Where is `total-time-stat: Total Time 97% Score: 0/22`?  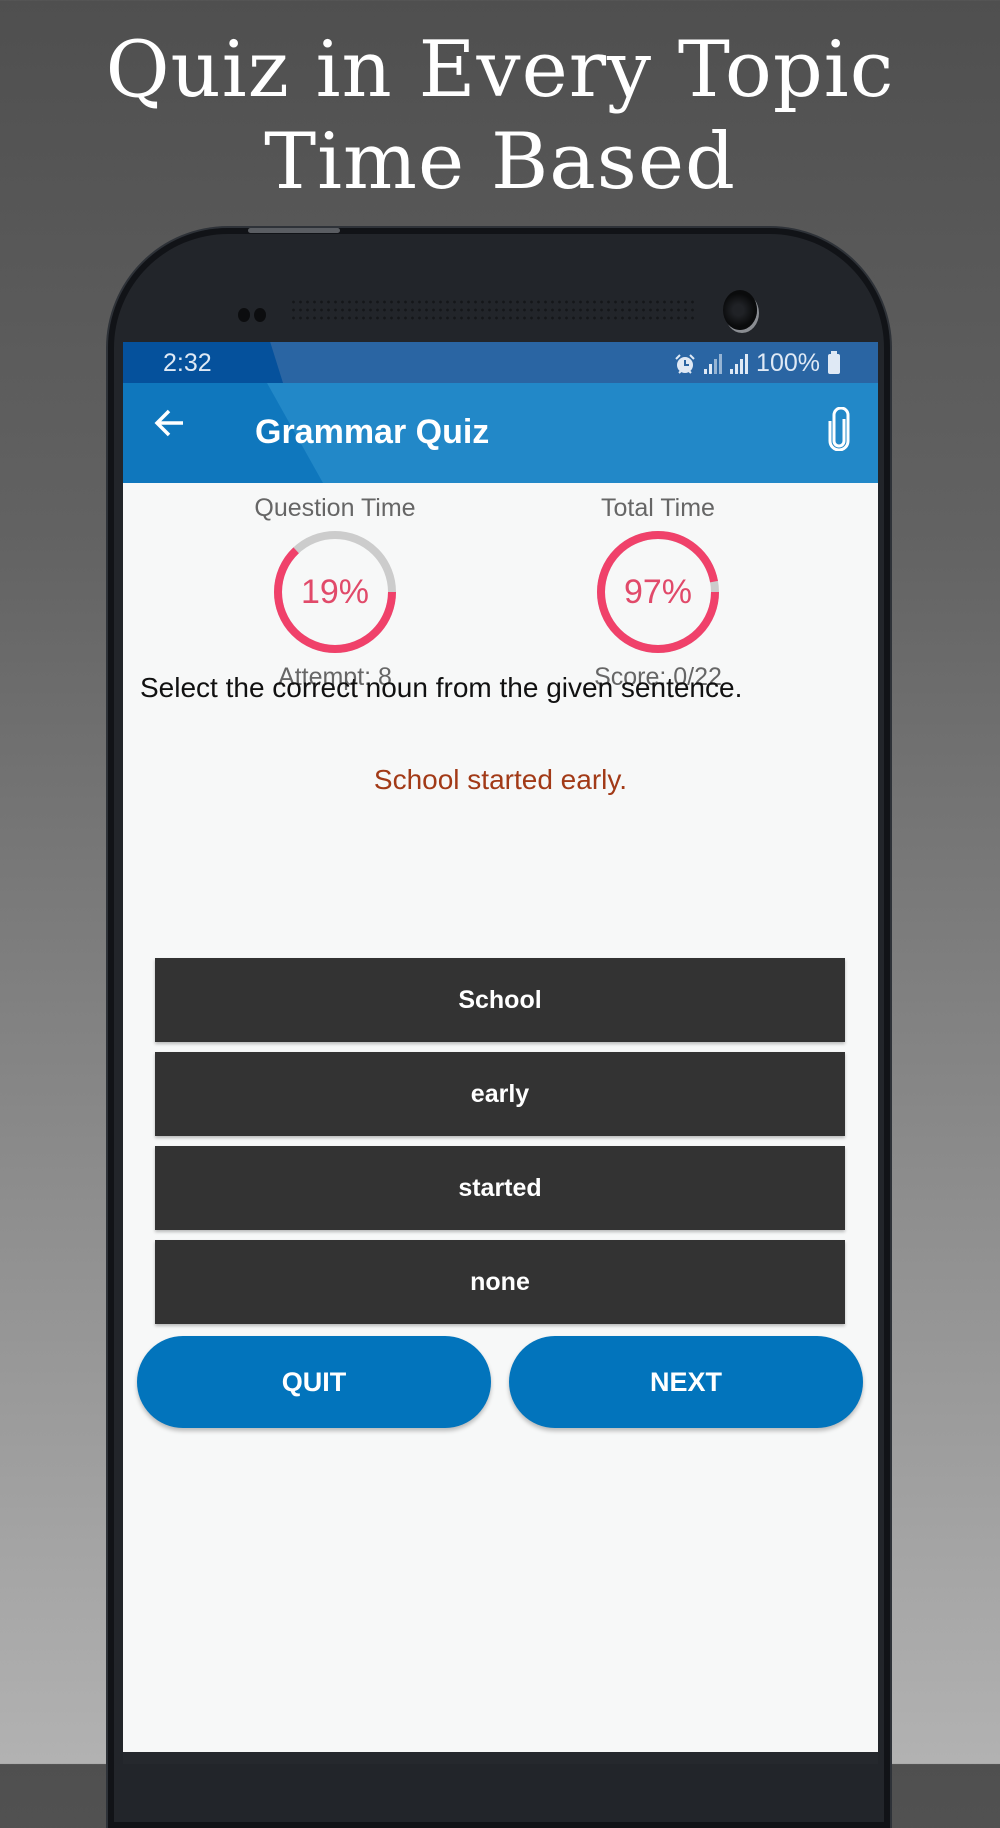
total-time-stat: Total Time 97% Score: 0/22 is located at coordinates (658, 593).